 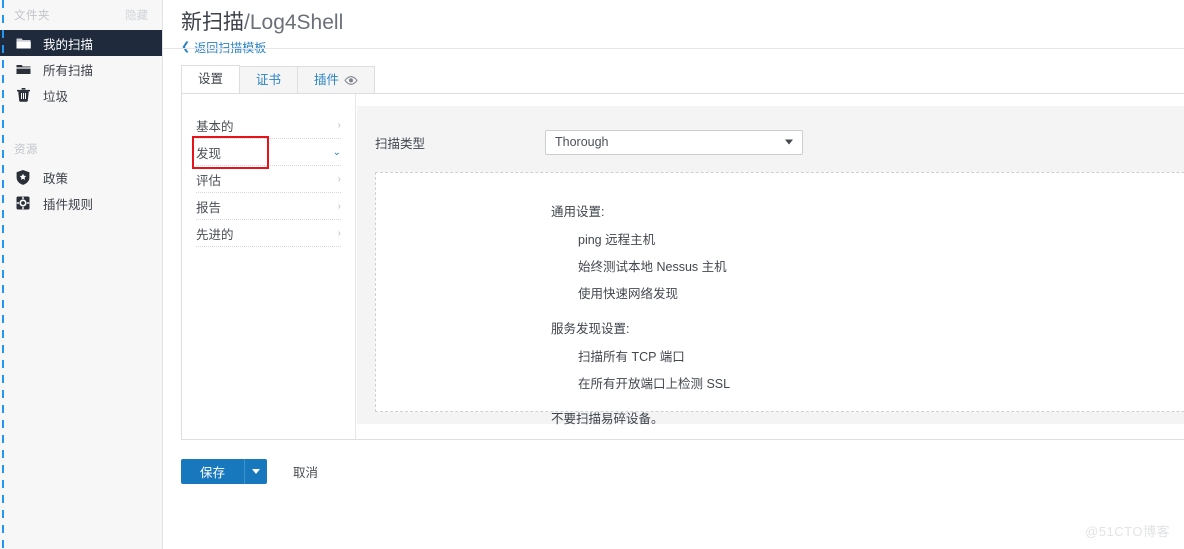 I want to click on folder-icon, so click(x=23, y=69).